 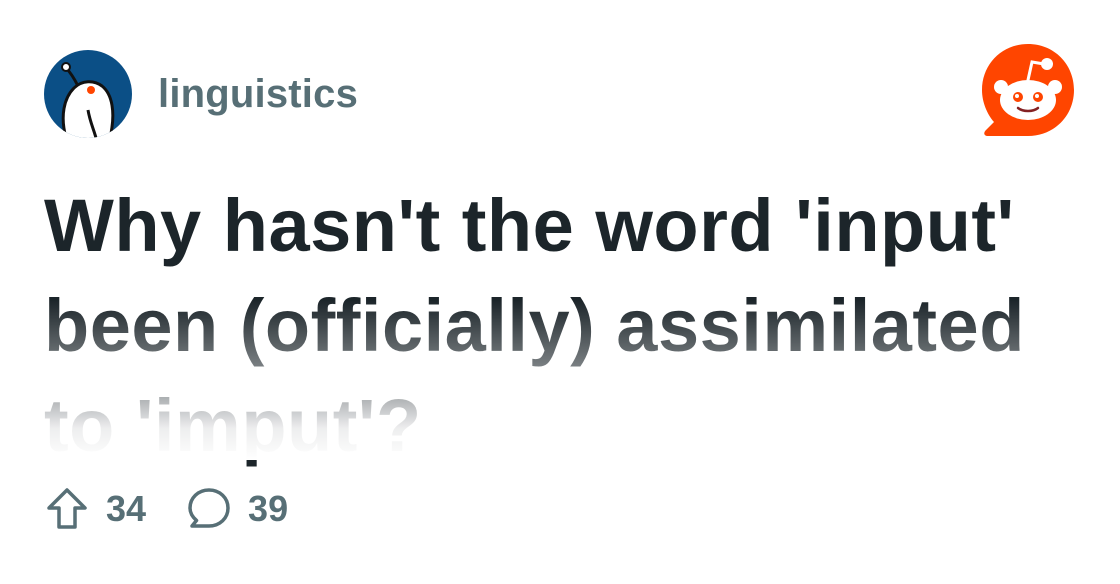 What do you see at coordinates (95, 509) in the screenshot?
I see `upvote-stat: 34` at bounding box center [95, 509].